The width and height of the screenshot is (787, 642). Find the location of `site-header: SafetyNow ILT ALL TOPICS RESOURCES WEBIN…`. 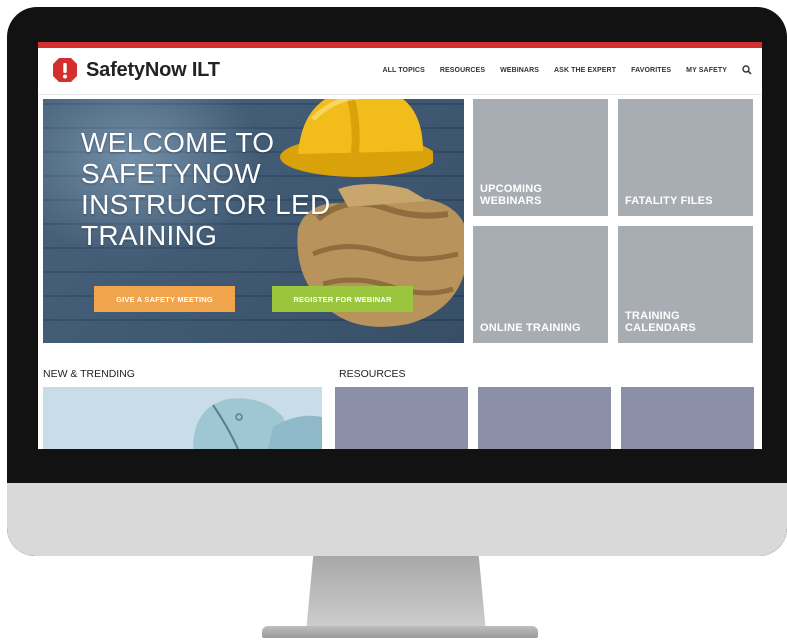

site-header: SafetyNow ILT ALL TOPICS RESOURCES WEBIN… is located at coordinates (400, 71).